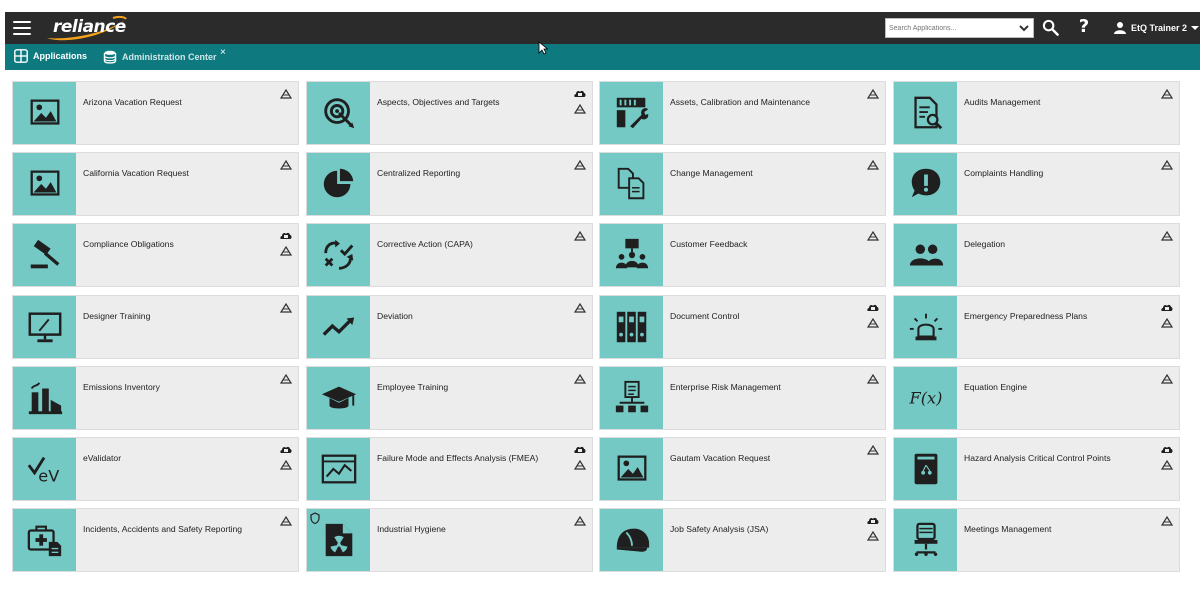 The height and width of the screenshot is (600, 1200). Describe the element at coordinates (1036, 113) in the screenshot. I see `app-tile: Audits Management` at that location.